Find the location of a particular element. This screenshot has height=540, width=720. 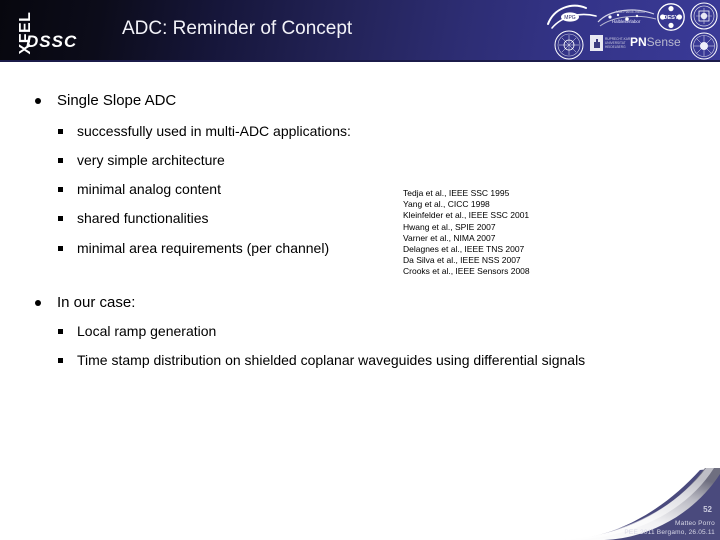

politecnico-milano-seal is located at coordinates (569, 45).